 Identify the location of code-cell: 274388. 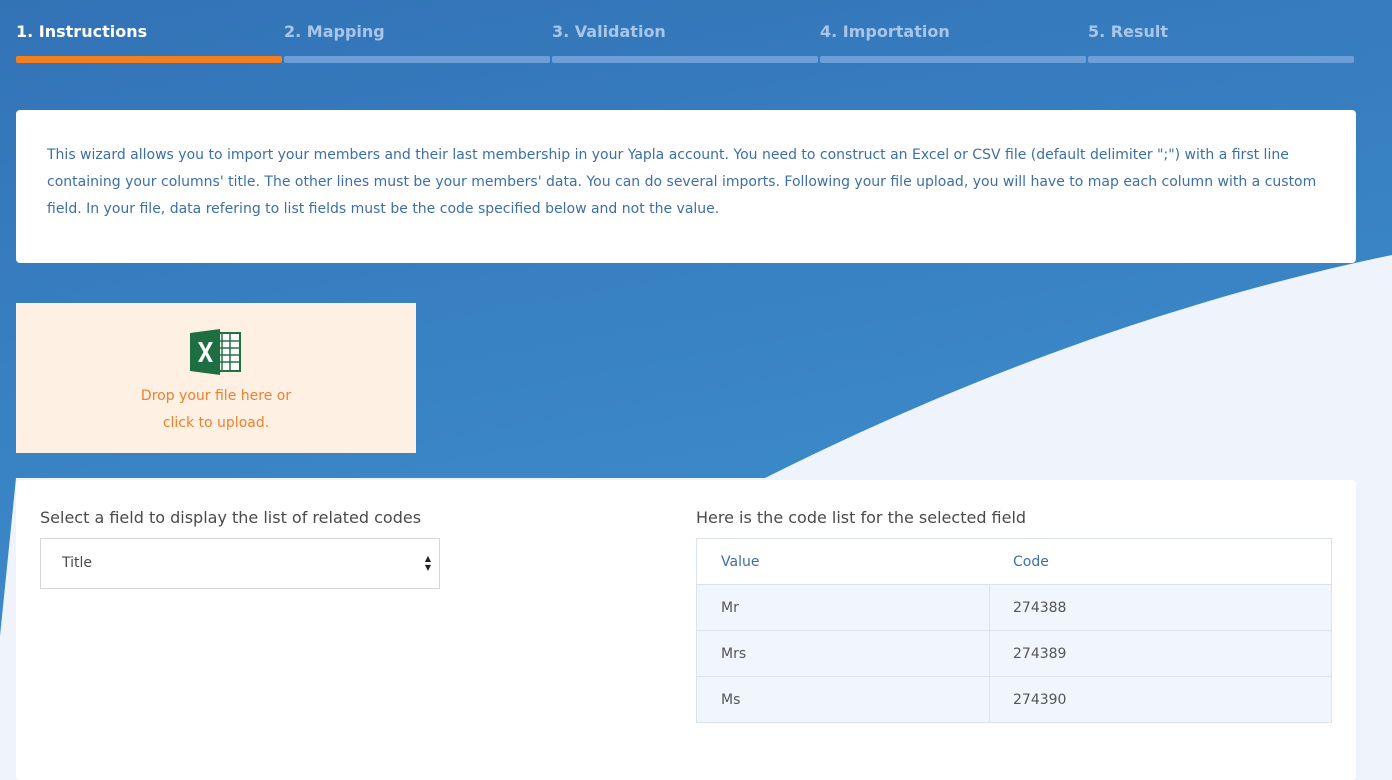
(1040, 607).